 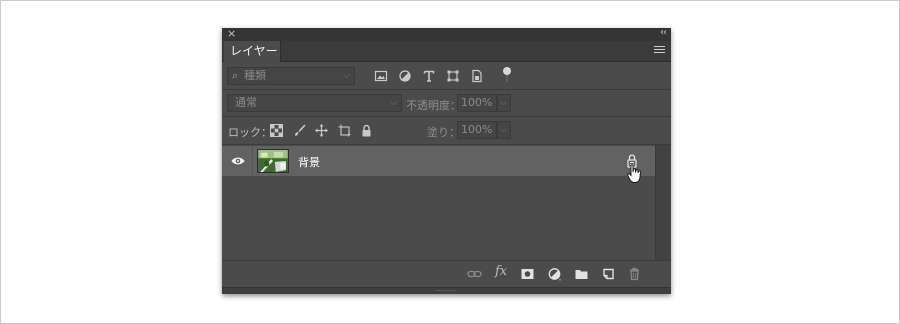 What do you see at coordinates (663, 202) in the screenshot?
I see `layers-scrollbar` at bounding box center [663, 202].